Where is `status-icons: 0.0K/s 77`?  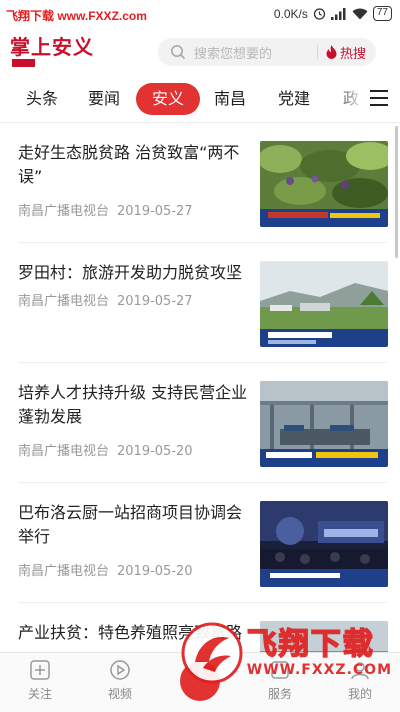 status-icons: 0.0K/s 77 is located at coordinates (333, 13).